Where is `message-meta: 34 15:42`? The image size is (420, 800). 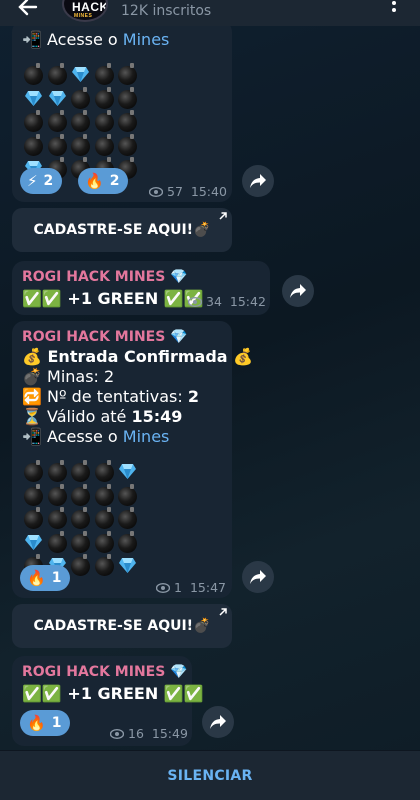 message-meta: 34 15:42 is located at coordinates (227, 301).